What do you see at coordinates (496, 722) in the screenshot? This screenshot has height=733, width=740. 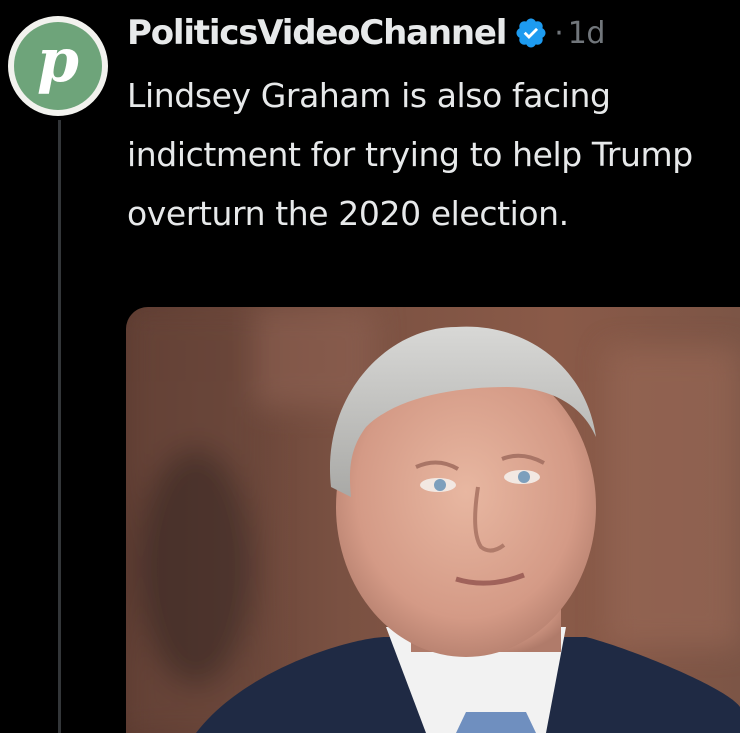 I see `tie` at bounding box center [496, 722].